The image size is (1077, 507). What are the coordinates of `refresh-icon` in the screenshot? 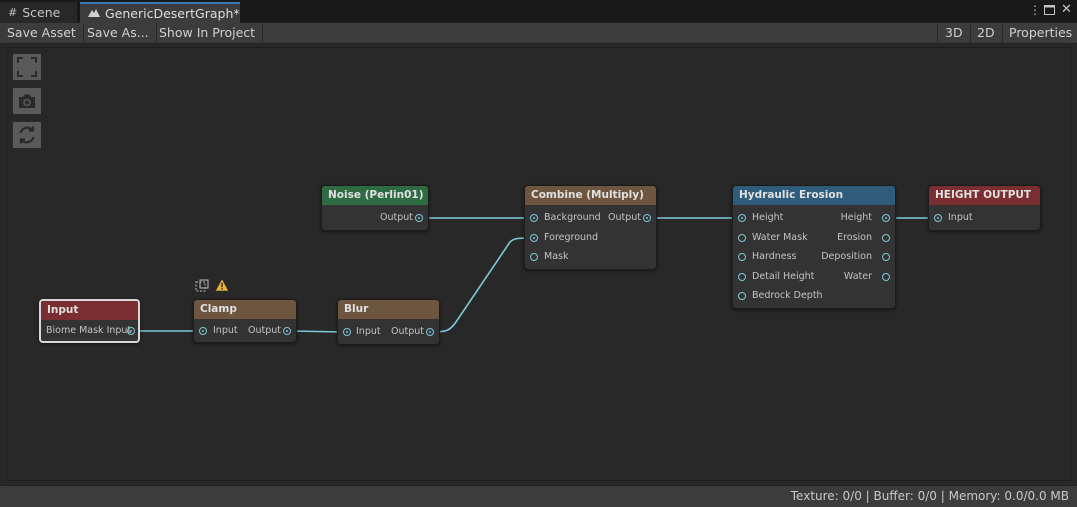 It's located at (27, 135).